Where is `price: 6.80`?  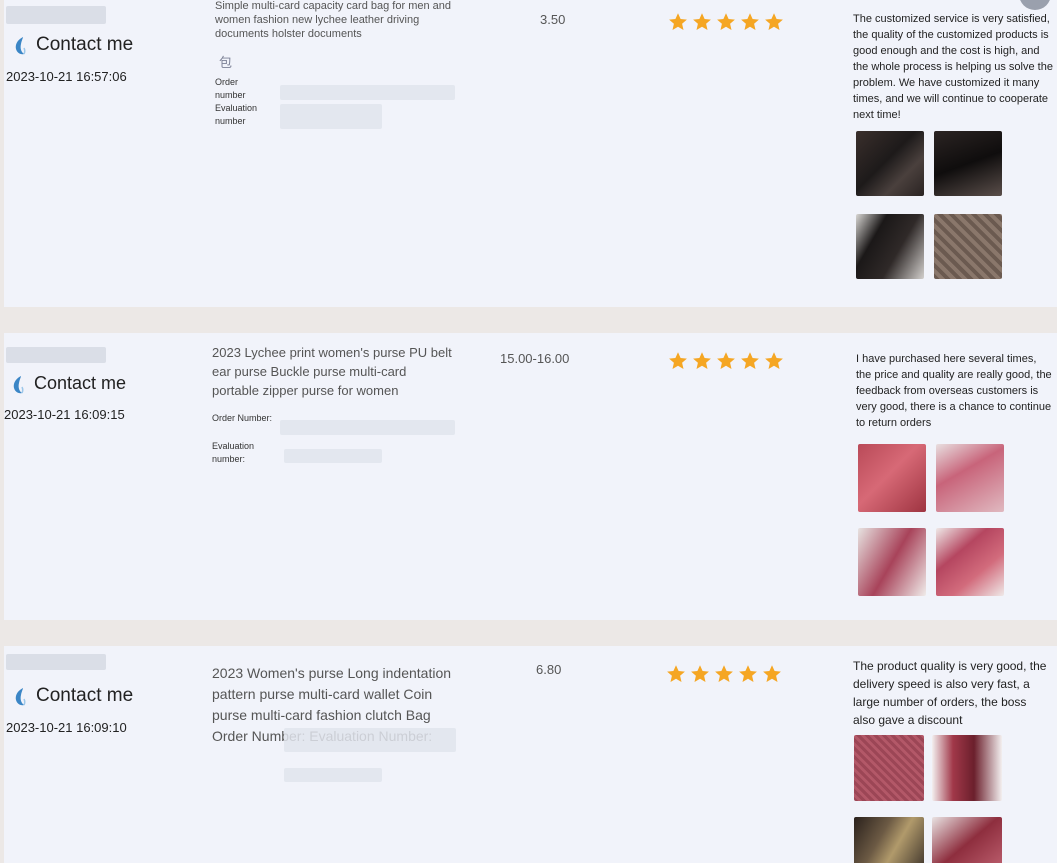 price: 6.80 is located at coordinates (549, 669).